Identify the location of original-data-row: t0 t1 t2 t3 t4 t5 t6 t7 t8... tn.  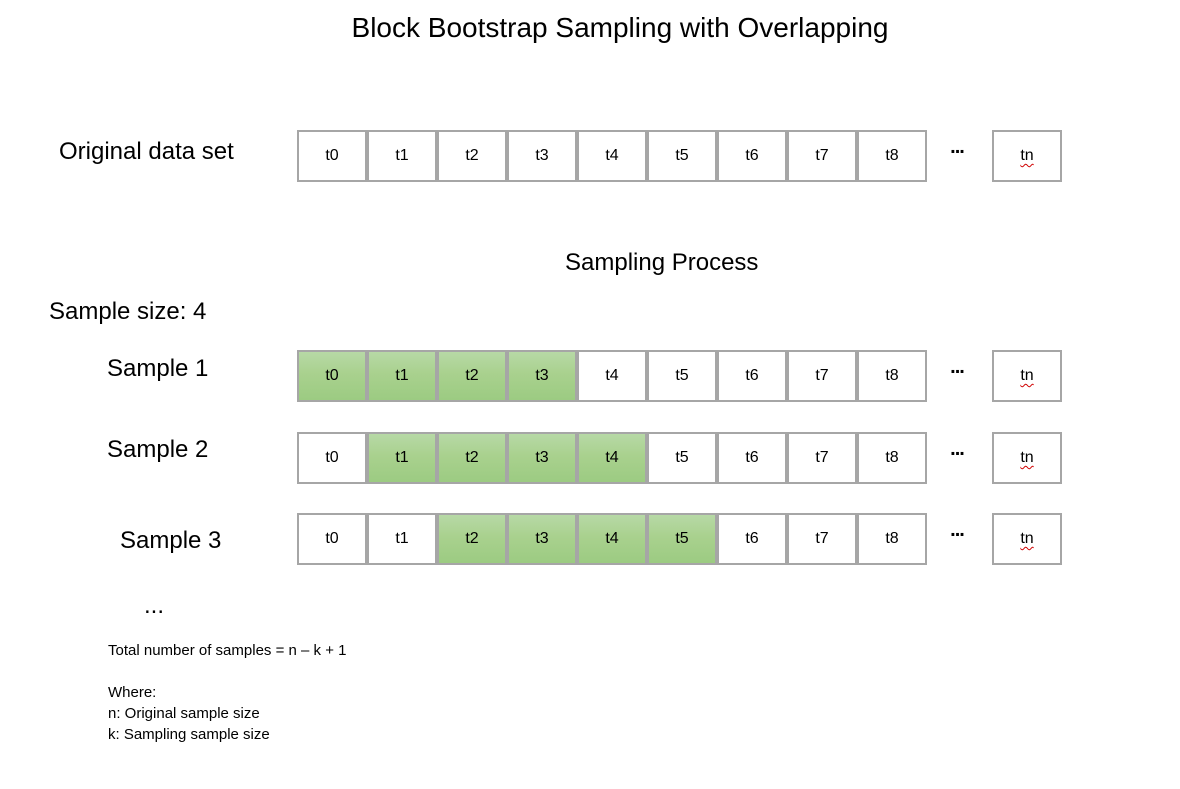
(682, 156).